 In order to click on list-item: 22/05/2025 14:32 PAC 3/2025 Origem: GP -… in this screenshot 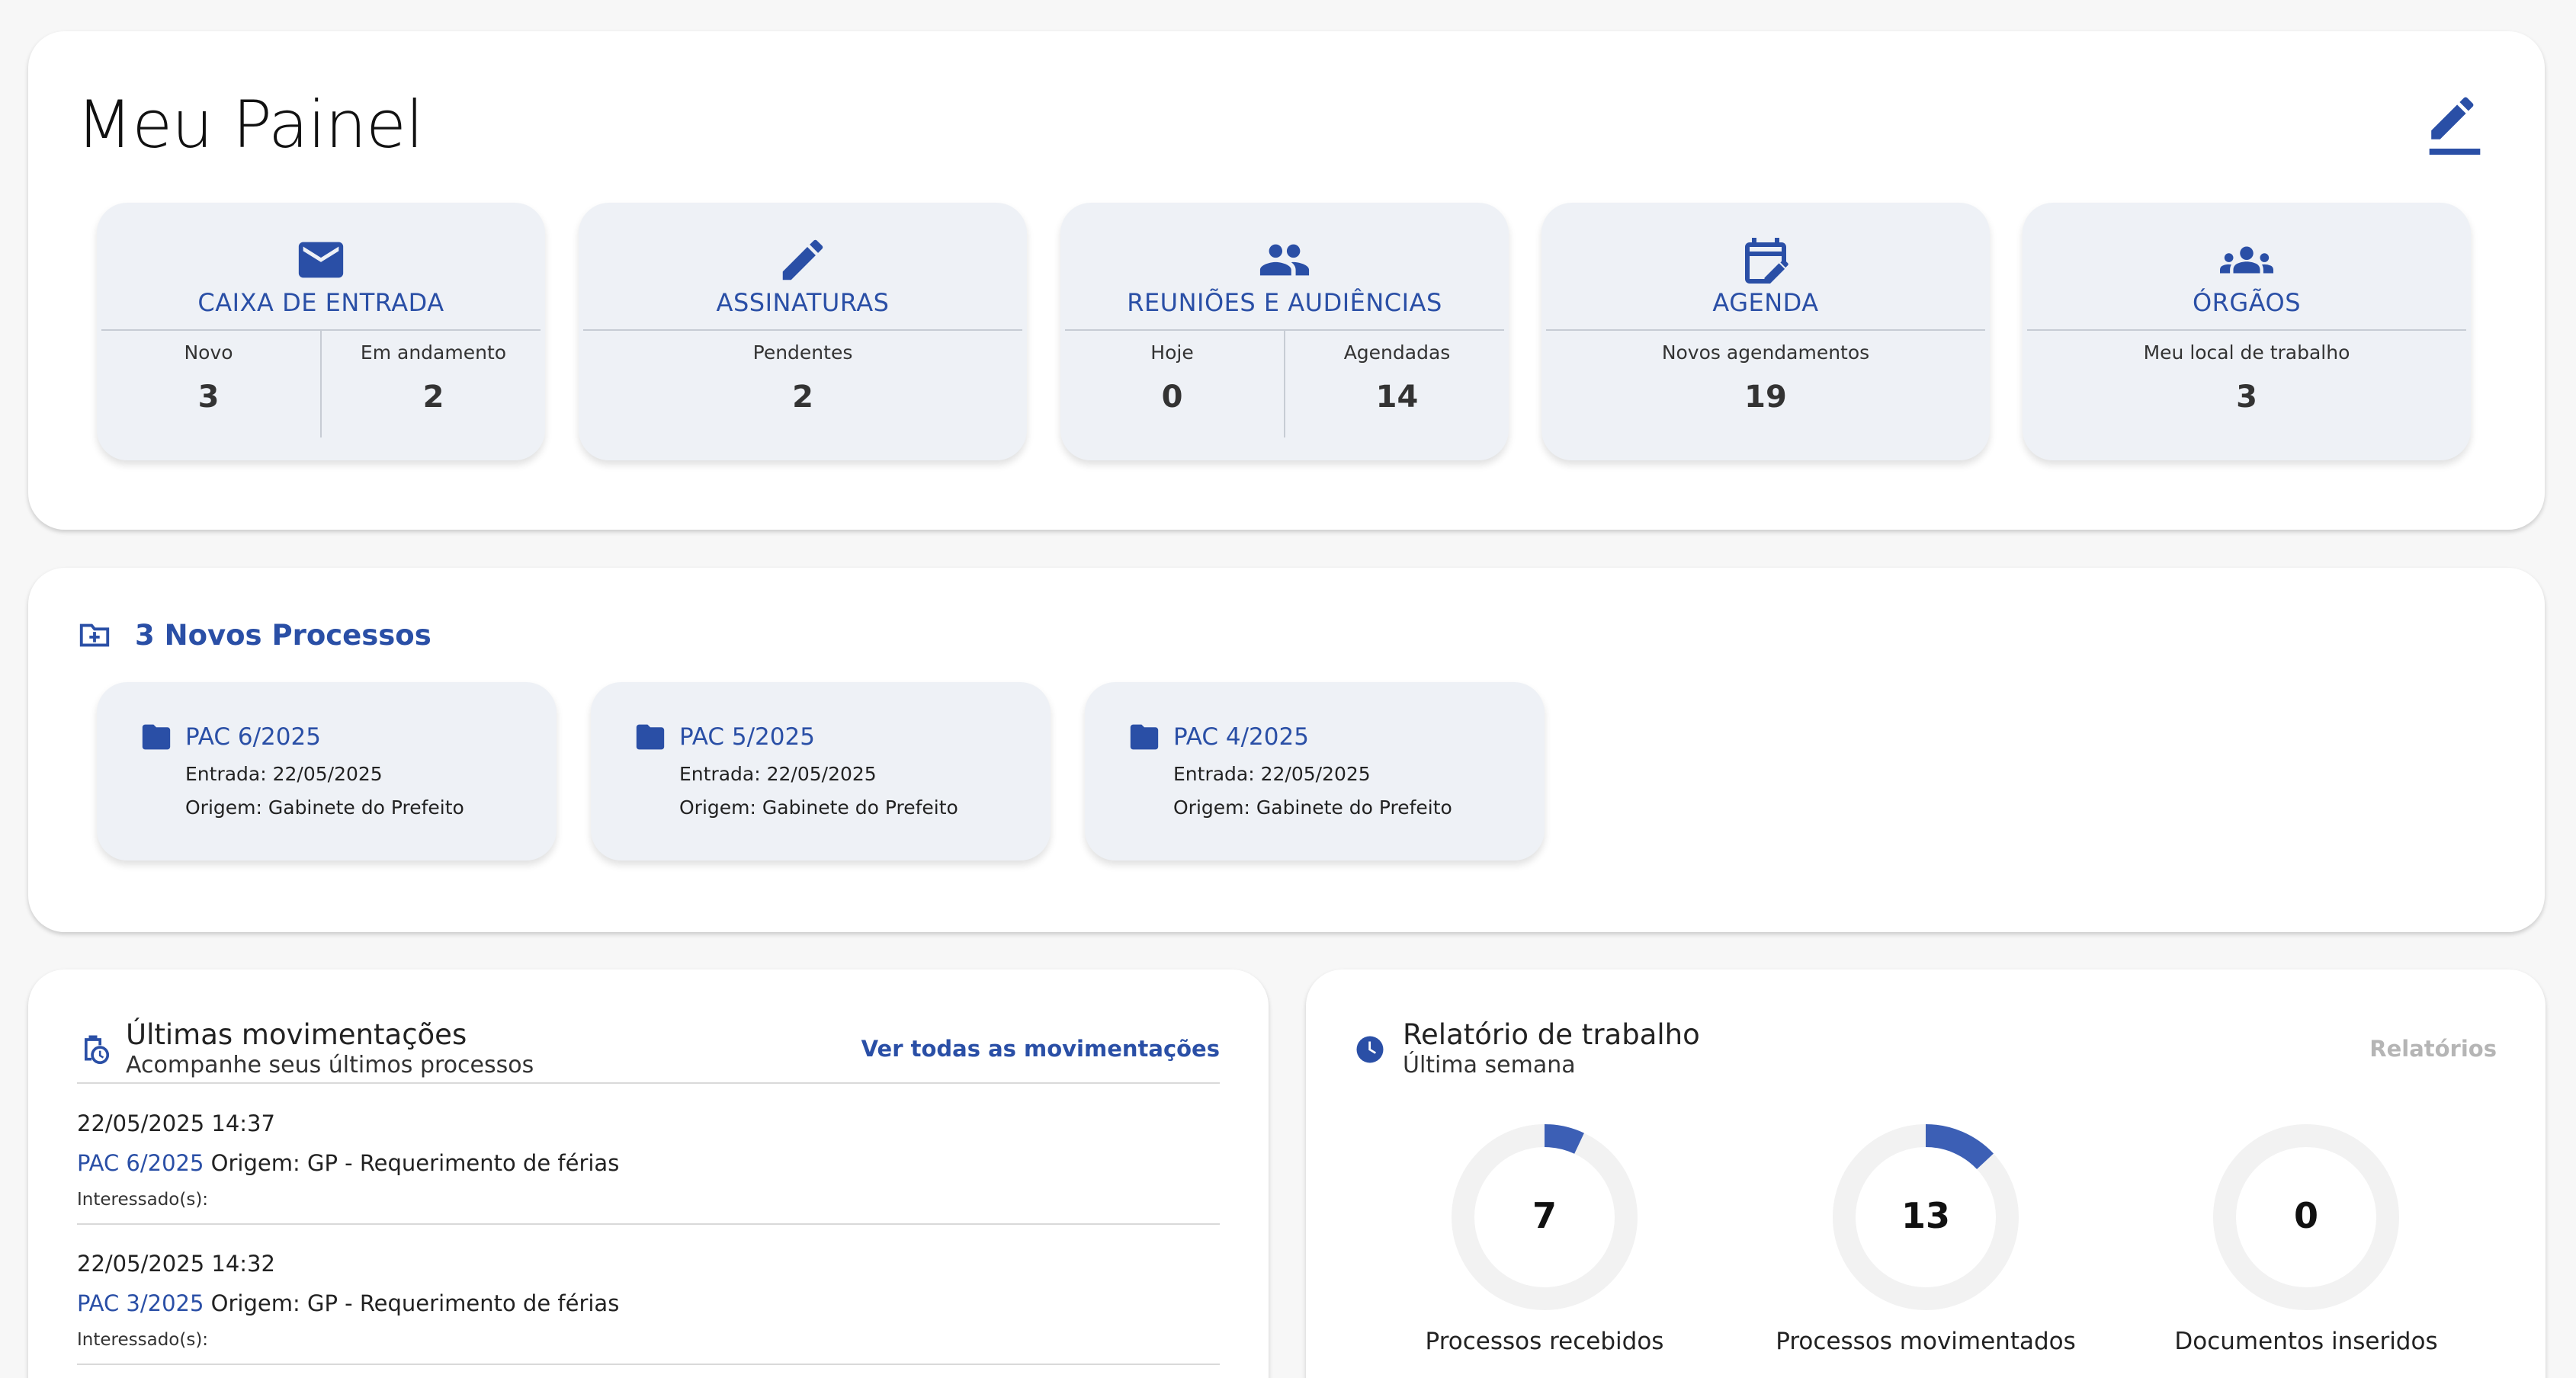, I will do `click(648, 1300)`.